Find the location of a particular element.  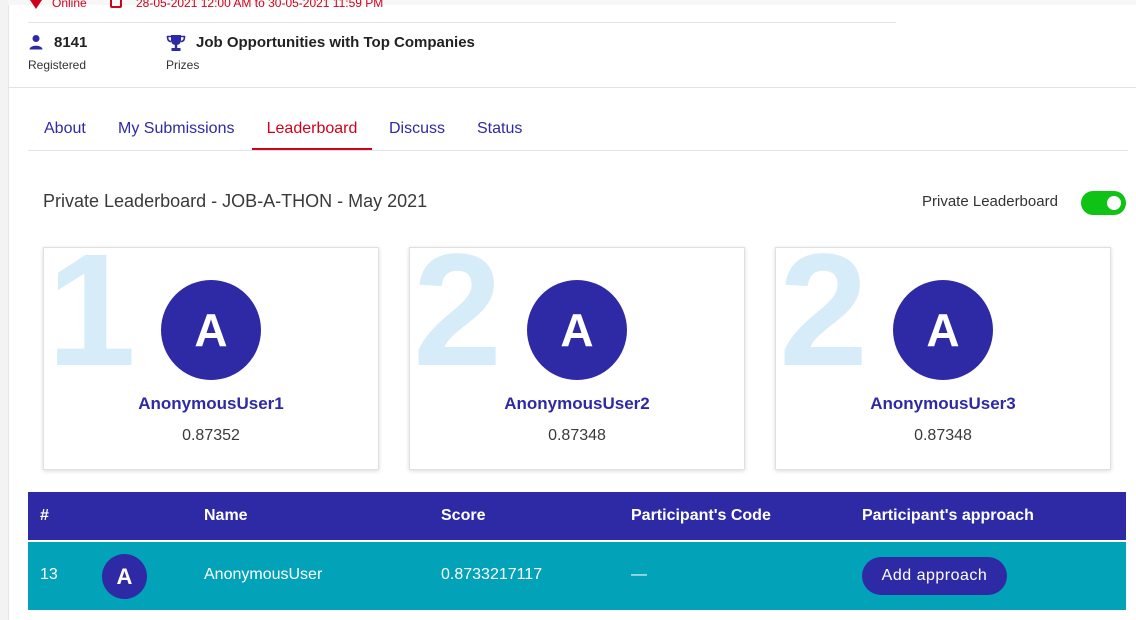

location-pin-icon is located at coordinates (36, 4).